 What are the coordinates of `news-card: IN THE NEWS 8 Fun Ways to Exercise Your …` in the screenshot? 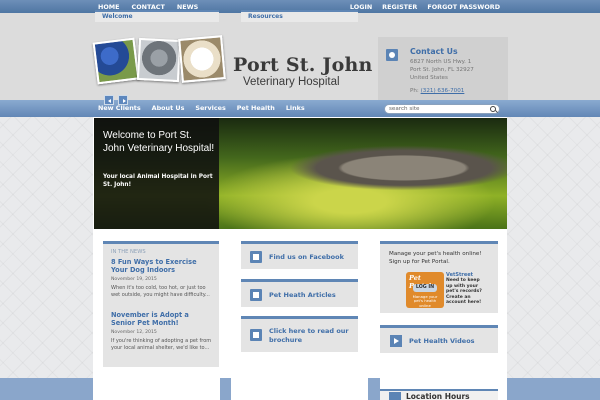 It's located at (161, 304).